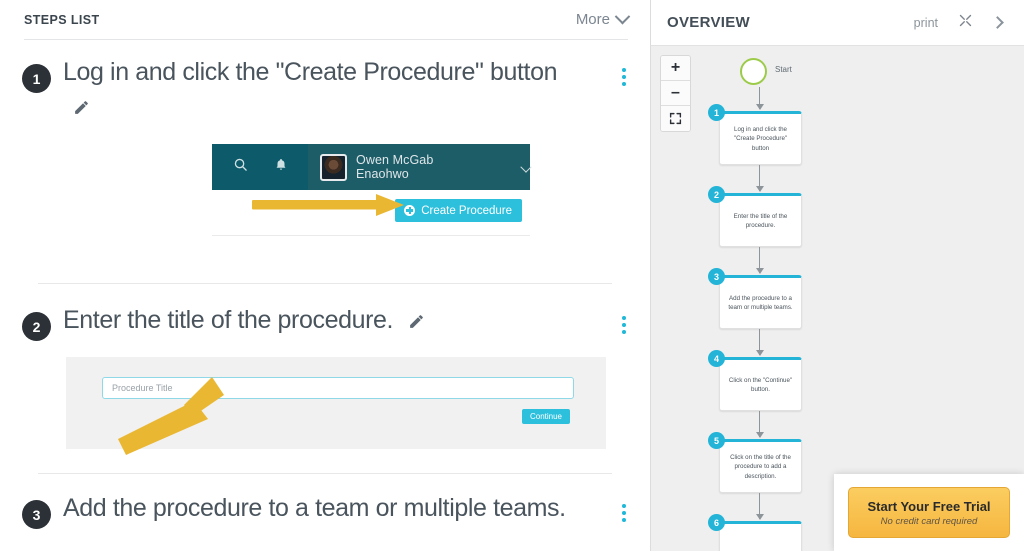  Describe the element at coordinates (716, 112) in the screenshot. I see `flow-node-number: 1` at that location.